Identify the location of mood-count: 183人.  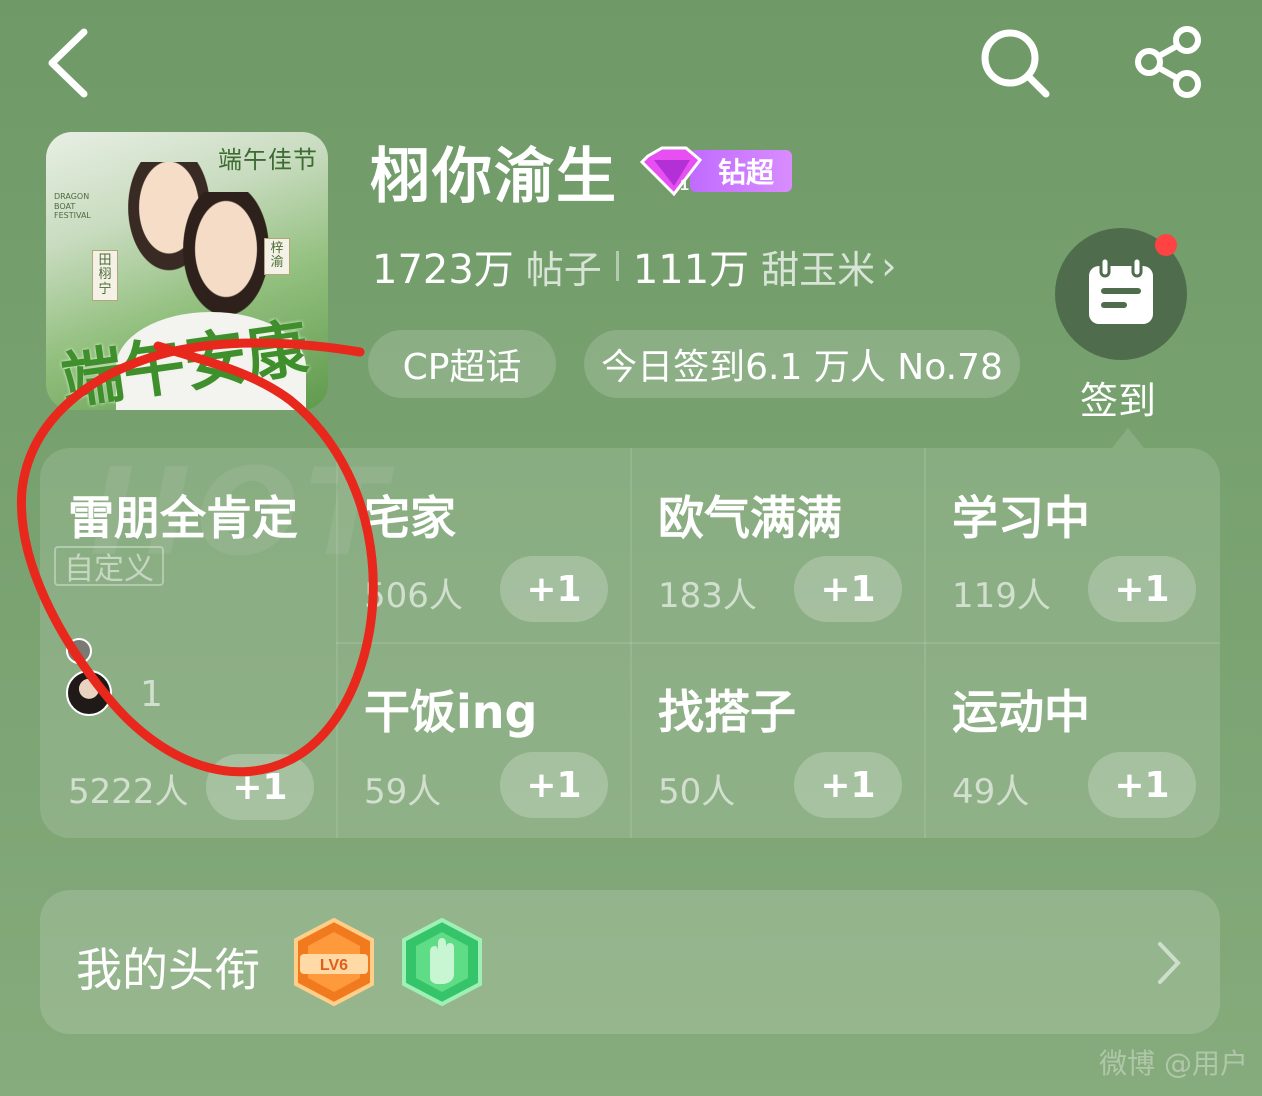
(707, 596).